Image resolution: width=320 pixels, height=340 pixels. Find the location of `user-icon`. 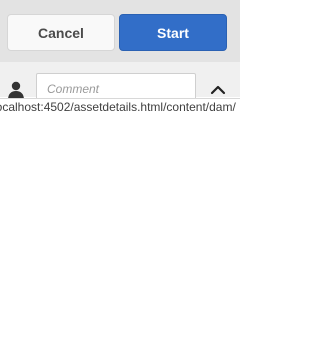

user-icon is located at coordinates (16, 90).